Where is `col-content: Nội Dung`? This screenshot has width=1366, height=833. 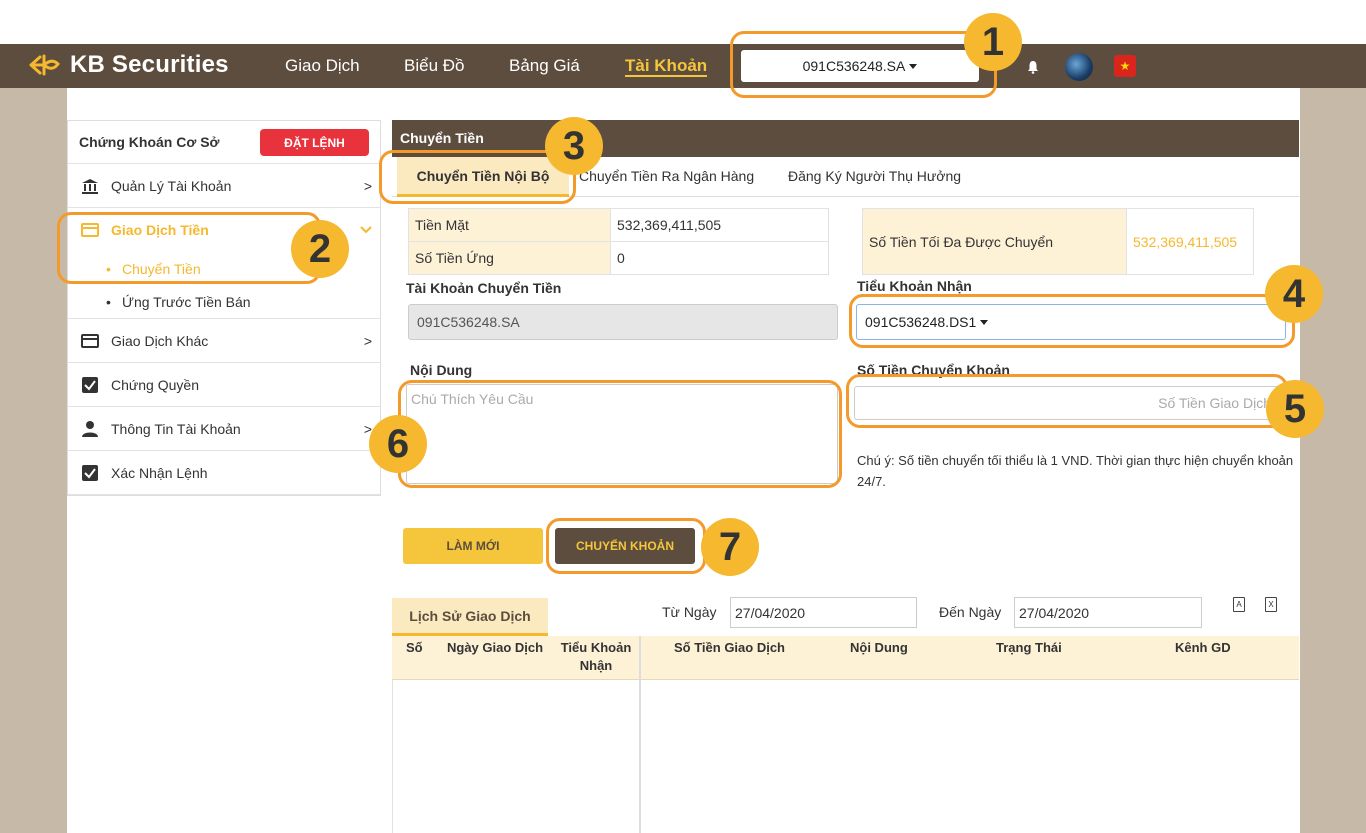 col-content: Nội Dung is located at coordinates (879, 647).